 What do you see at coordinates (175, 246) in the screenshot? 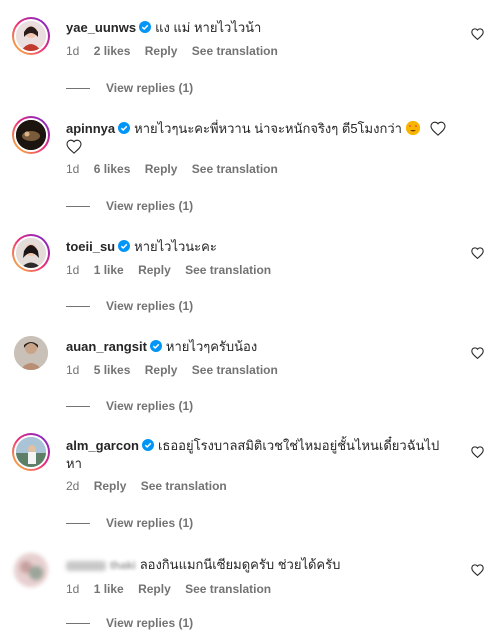
I see `comment-text: หายไวไวนะคะ` at bounding box center [175, 246].